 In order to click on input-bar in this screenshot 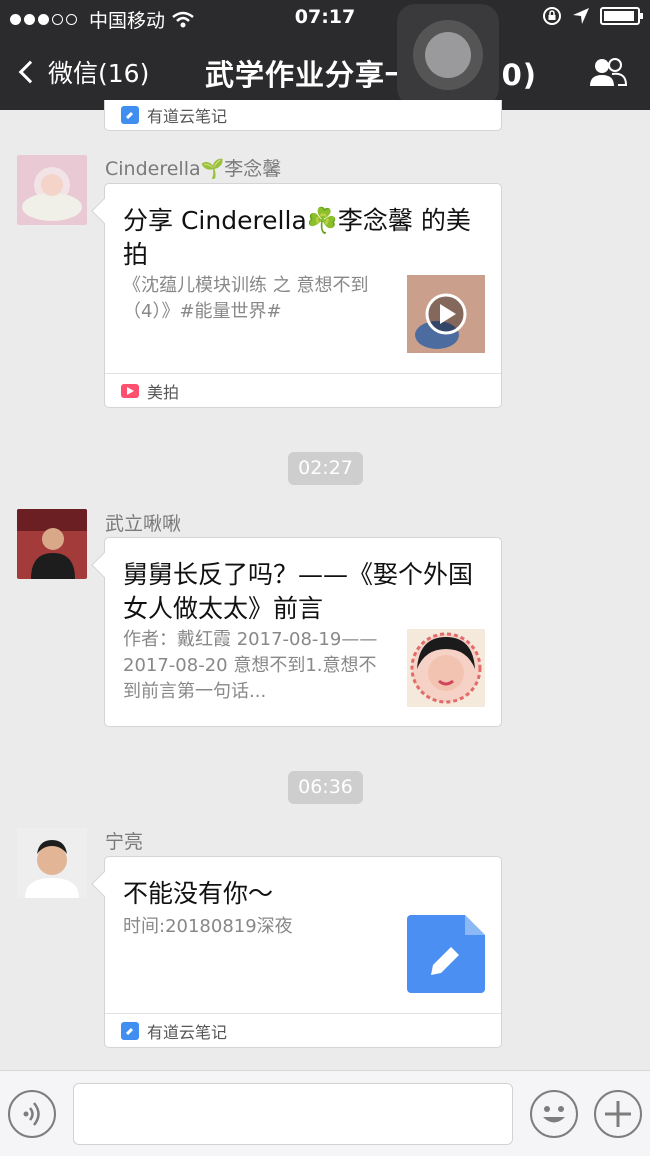, I will do `click(325, 1113)`.